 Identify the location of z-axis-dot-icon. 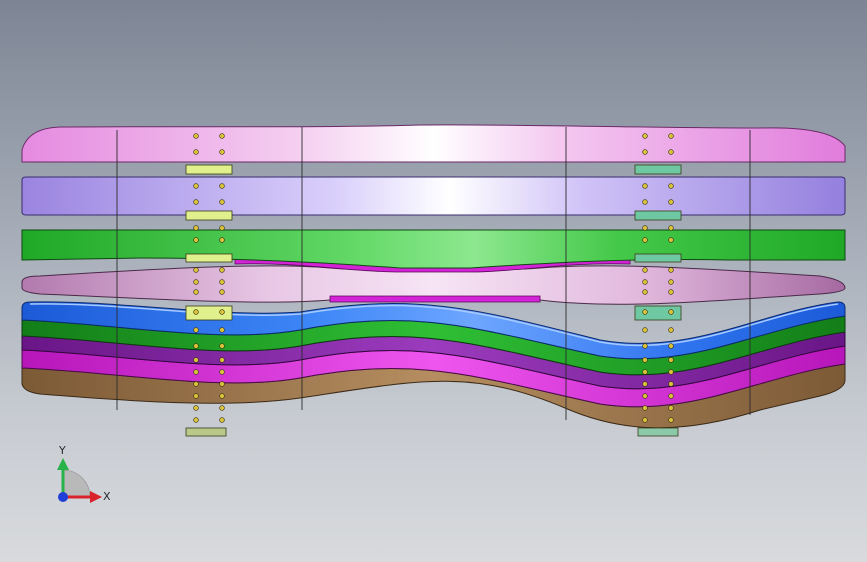
(63, 497).